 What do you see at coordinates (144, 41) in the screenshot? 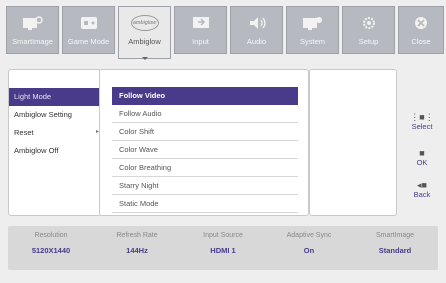
I see `tab-label: Ambiglow` at bounding box center [144, 41].